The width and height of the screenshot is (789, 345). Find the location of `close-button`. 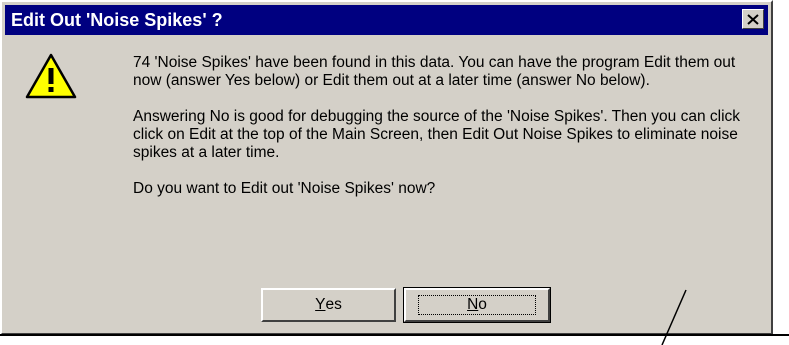

close-button is located at coordinates (753, 19).